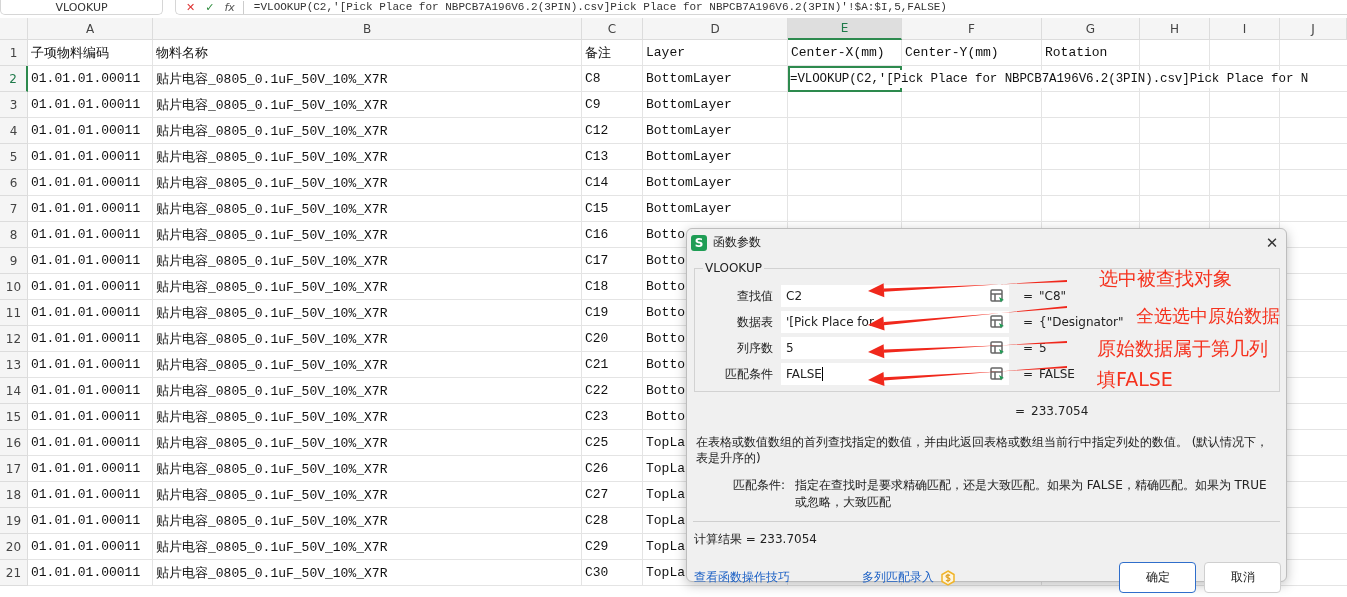 The width and height of the screenshot is (1347, 597). I want to click on row-header: 16, so click(14, 443).